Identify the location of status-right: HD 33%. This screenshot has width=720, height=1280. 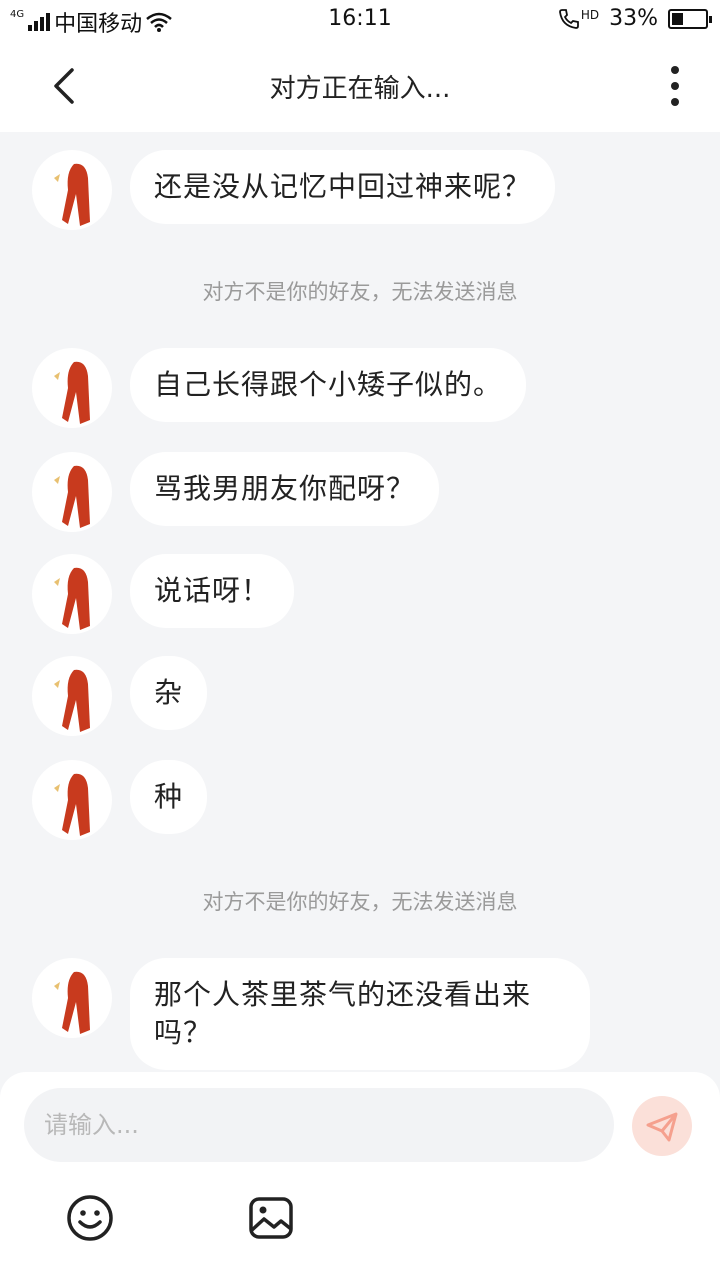
(635, 18).